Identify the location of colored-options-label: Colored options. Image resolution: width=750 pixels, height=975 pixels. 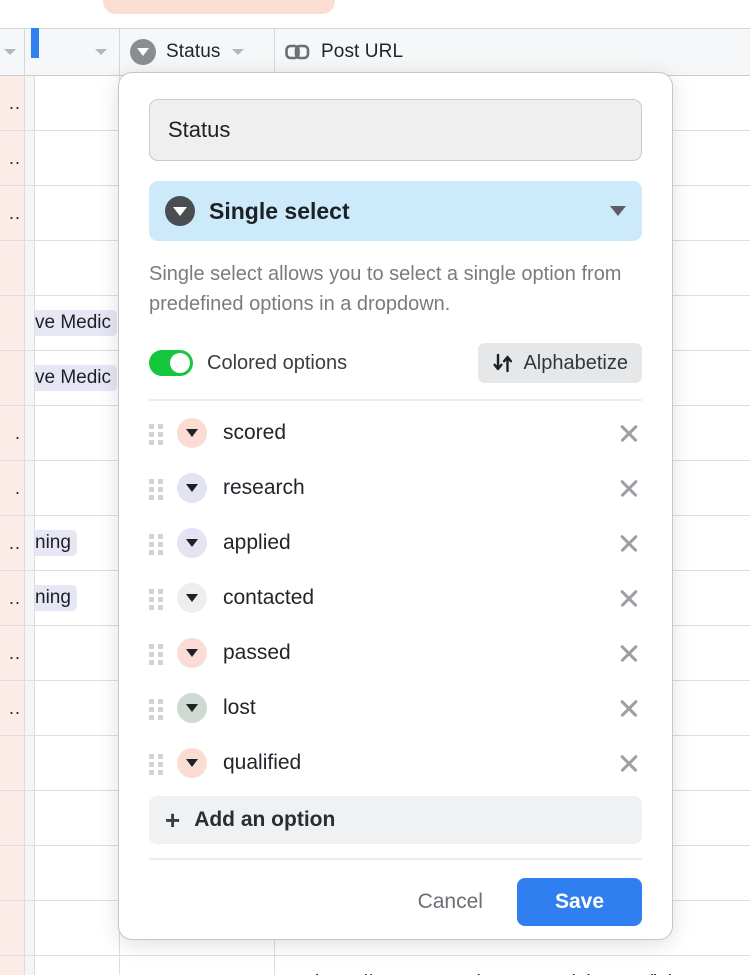
(277, 362).